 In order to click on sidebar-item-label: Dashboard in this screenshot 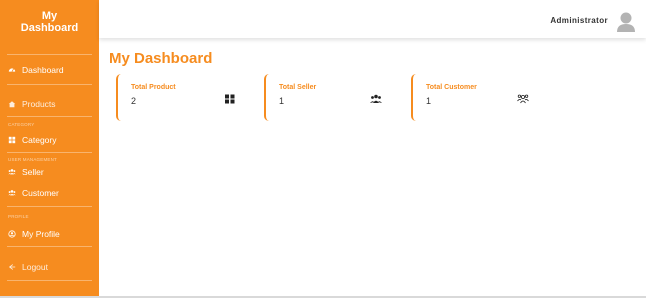, I will do `click(43, 70)`.